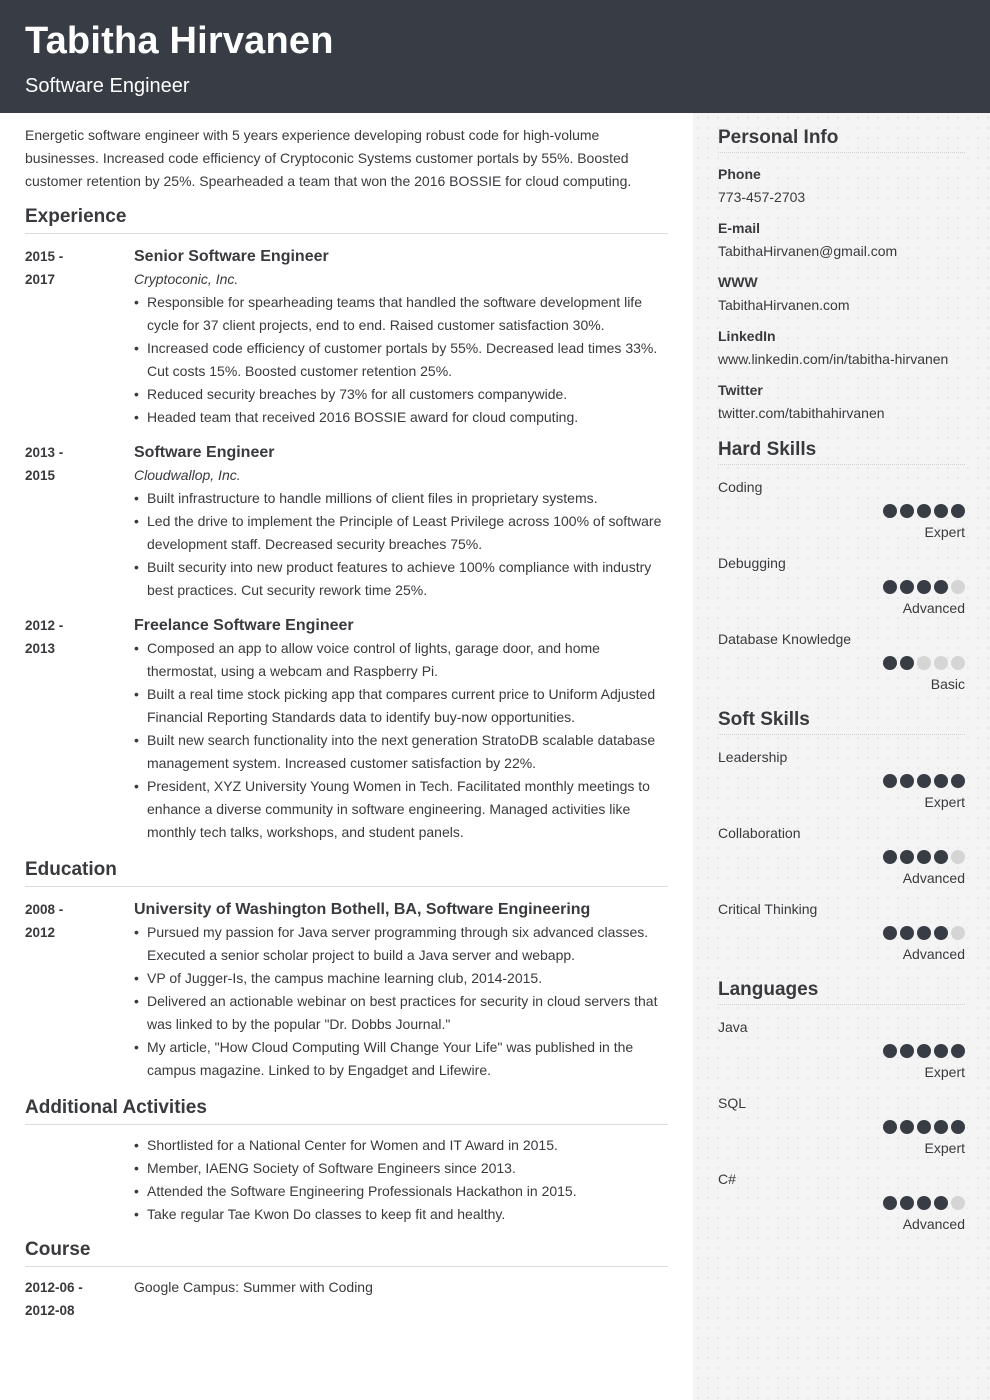 The width and height of the screenshot is (990, 1400). I want to click on hard-skills-heading: Hard Skills, so click(841, 452).